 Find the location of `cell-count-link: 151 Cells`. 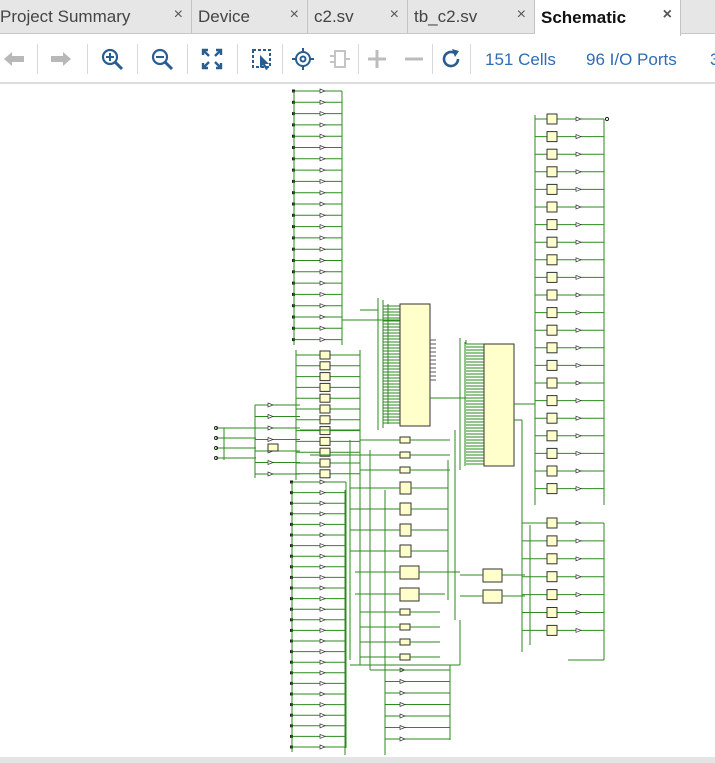

cell-count-link: 151 Cells is located at coordinates (520, 60).